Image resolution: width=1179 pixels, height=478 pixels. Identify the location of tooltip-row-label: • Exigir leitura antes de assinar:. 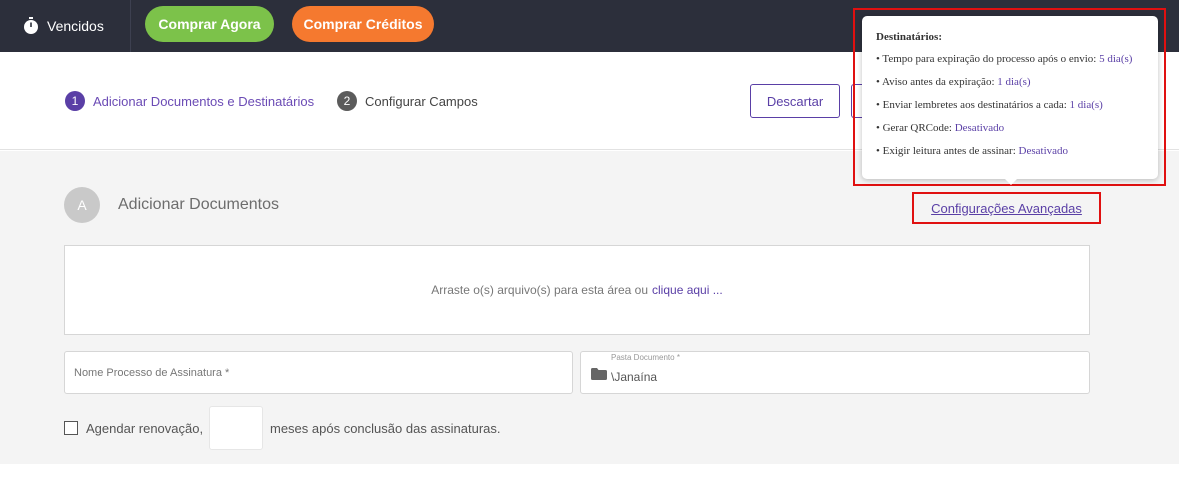
(946, 151).